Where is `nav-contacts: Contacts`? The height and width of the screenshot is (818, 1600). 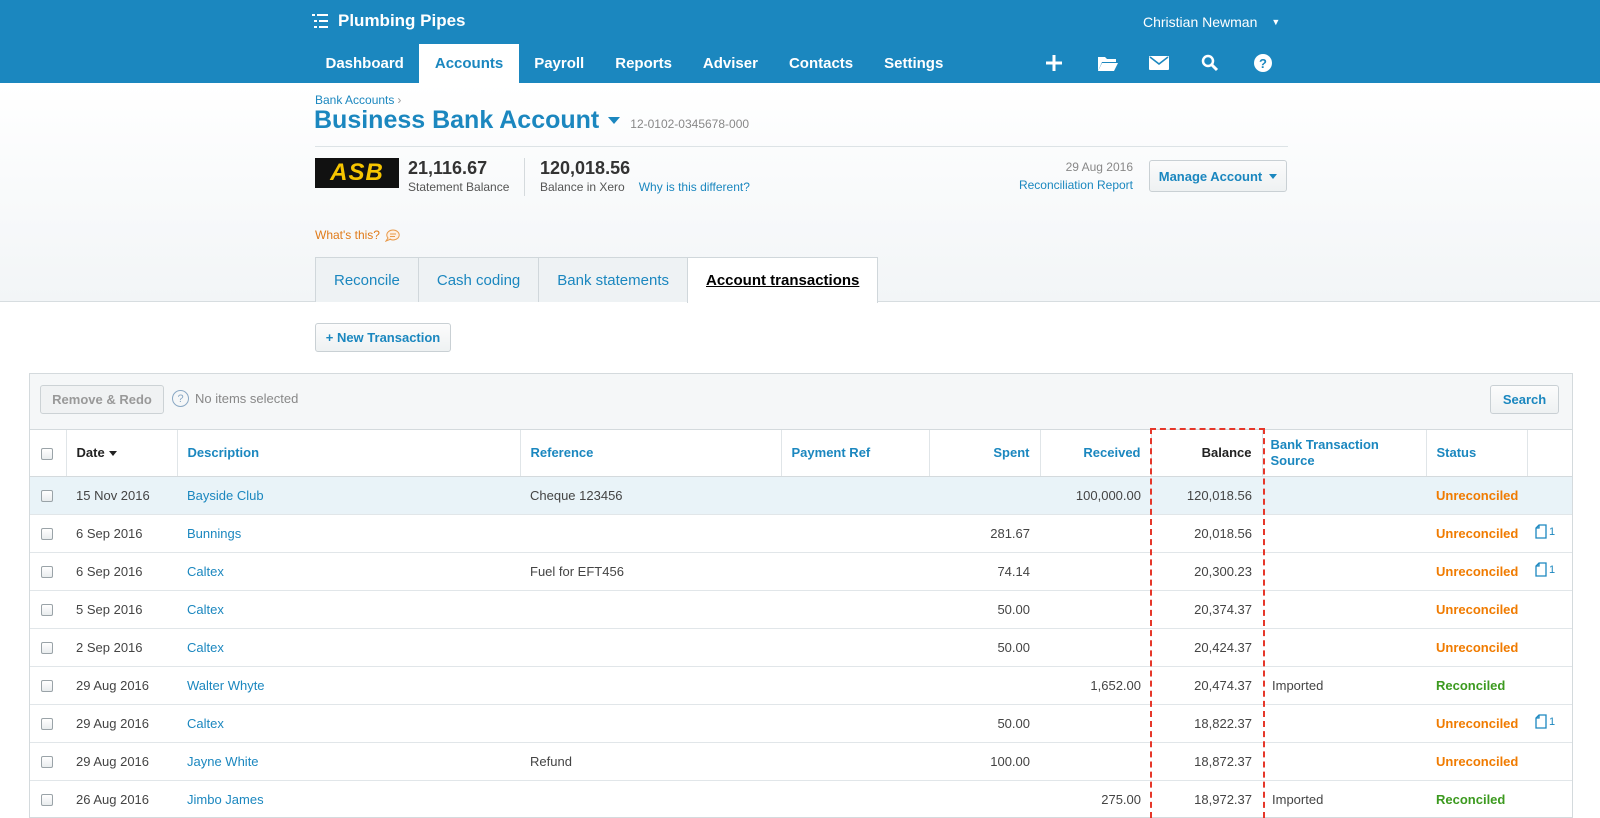 nav-contacts: Contacts is located at coordinates (820, 63).